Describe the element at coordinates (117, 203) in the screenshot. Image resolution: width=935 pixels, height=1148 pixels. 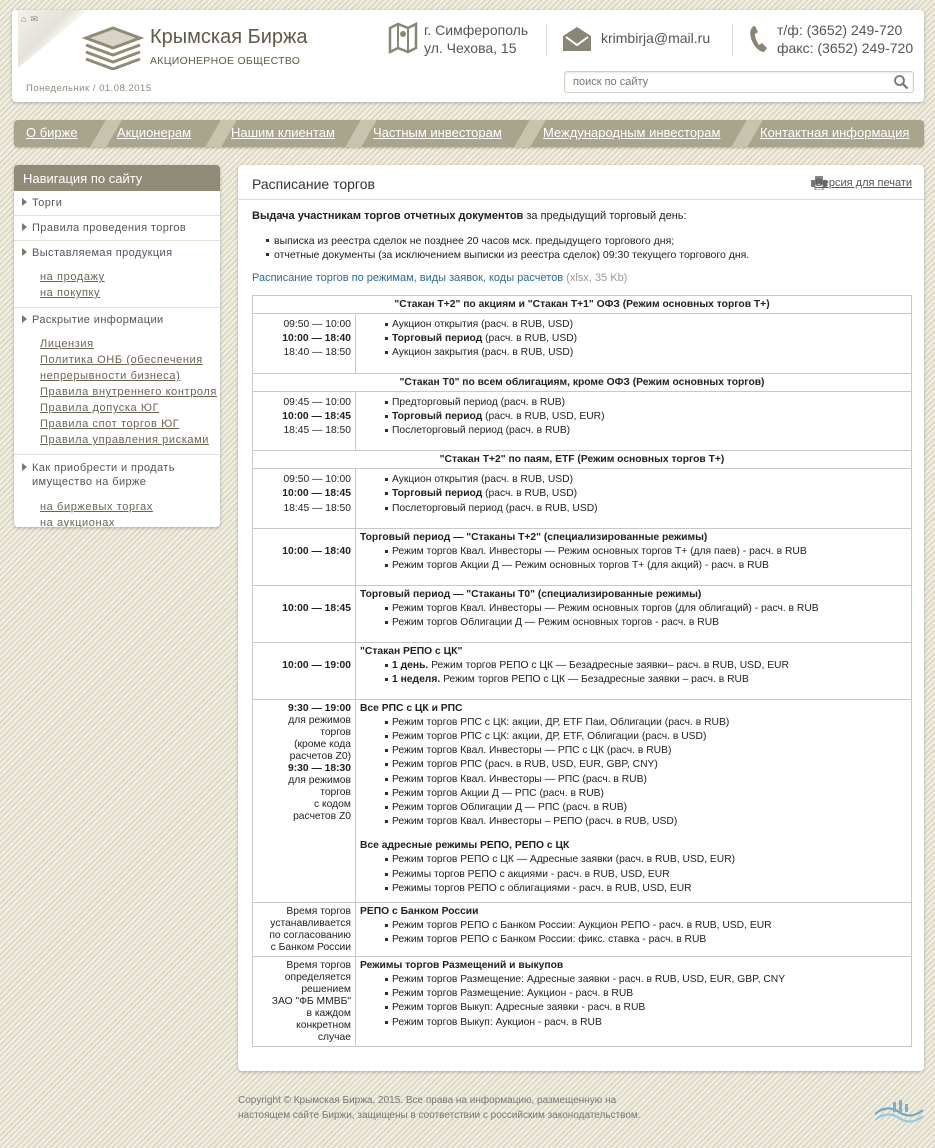
I see `sidebar-item-trading: Торги` at that location.